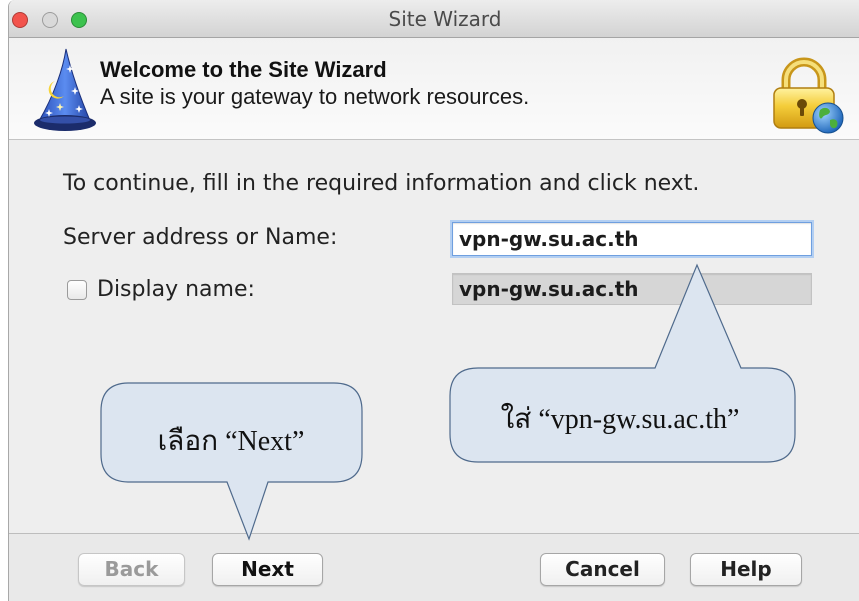  What do you see at coordinates (79, 20) in the screenshot?
I see `zoom-window-button` at bounding box center [79, 20].